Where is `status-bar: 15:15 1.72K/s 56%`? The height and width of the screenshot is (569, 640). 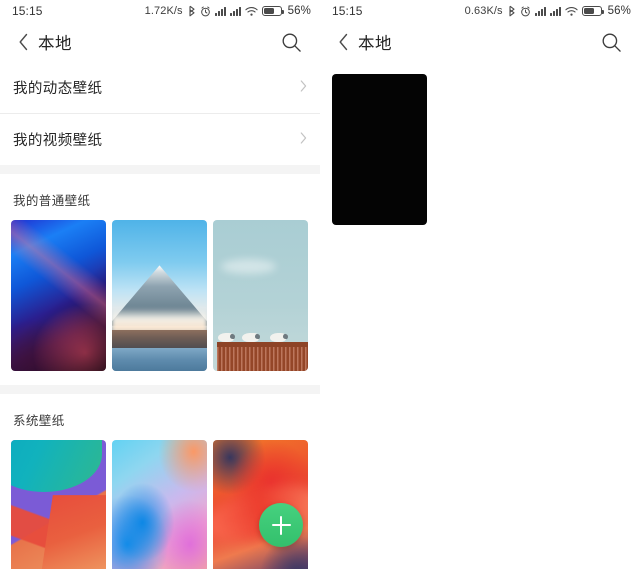 status-bar: 15:15 1.72K/s 56% is located at coordinates (160, 11).